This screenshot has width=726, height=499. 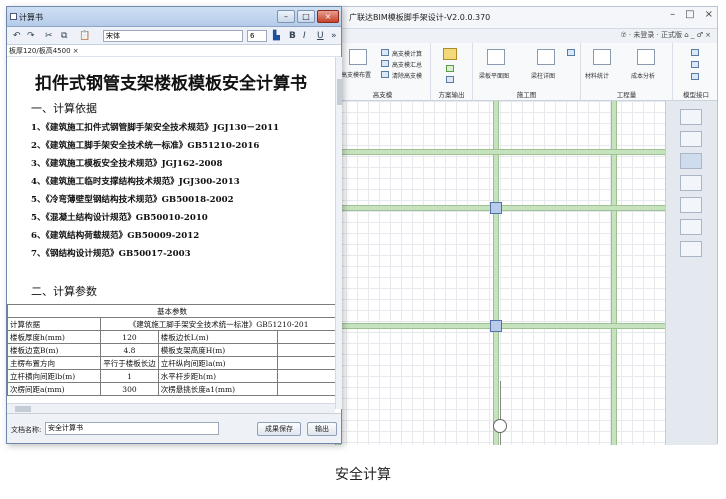 I want to click on app-window-controls: – □ ×, so click(x=691, y=14).